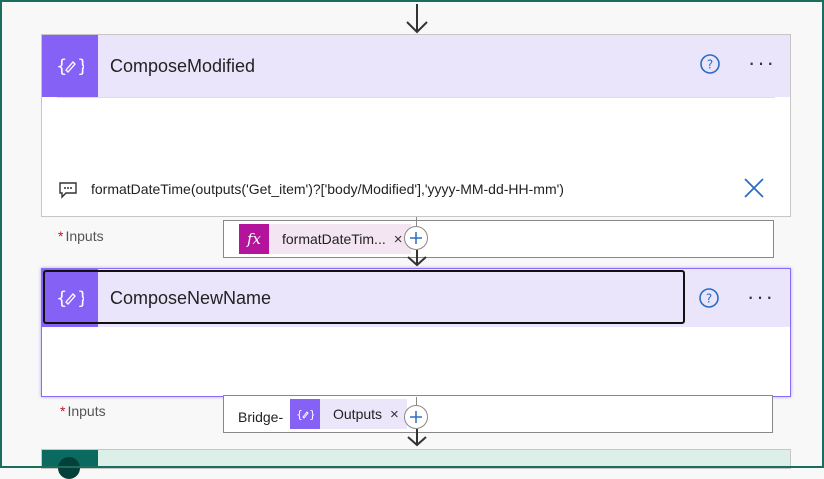 This screenshot has width=824, height=479. Describe the element at coordinates (498, 239) in the screenshot. I see `inputs-field: fx formatDateTim... ×` at that location.